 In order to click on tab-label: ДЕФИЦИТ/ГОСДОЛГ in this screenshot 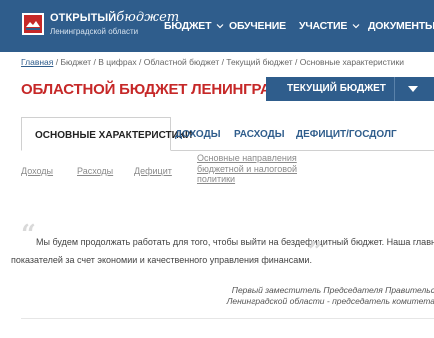, I will do `click(346, 134)`.